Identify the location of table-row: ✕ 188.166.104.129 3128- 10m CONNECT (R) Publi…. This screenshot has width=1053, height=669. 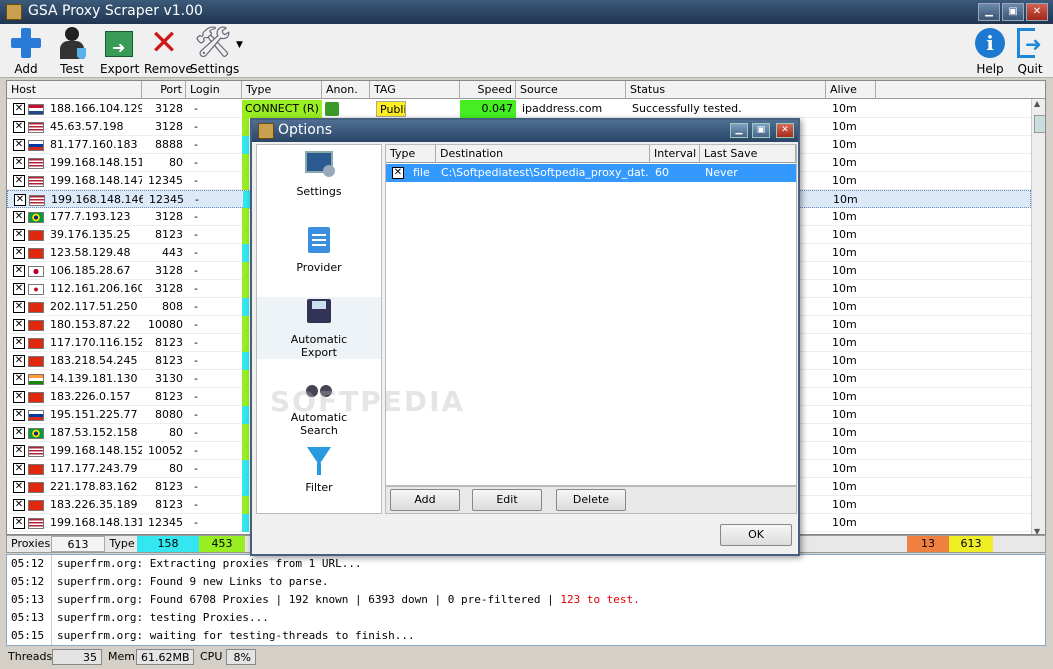
(519, 109).